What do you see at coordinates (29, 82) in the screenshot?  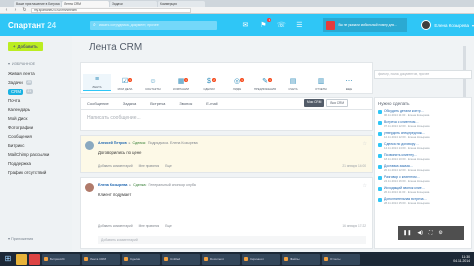 I see `counter-badge: 25` at bounding box center [29, 82].